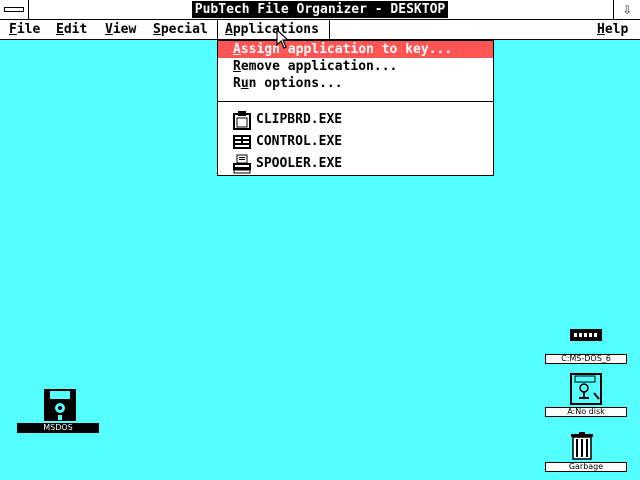 Image resolution: width=640 pixels, height=480 pixels. What do you see at coordinates (355, 101) in the screenshot?
I see `dropdown-separator` at bounding box center [355, 101].